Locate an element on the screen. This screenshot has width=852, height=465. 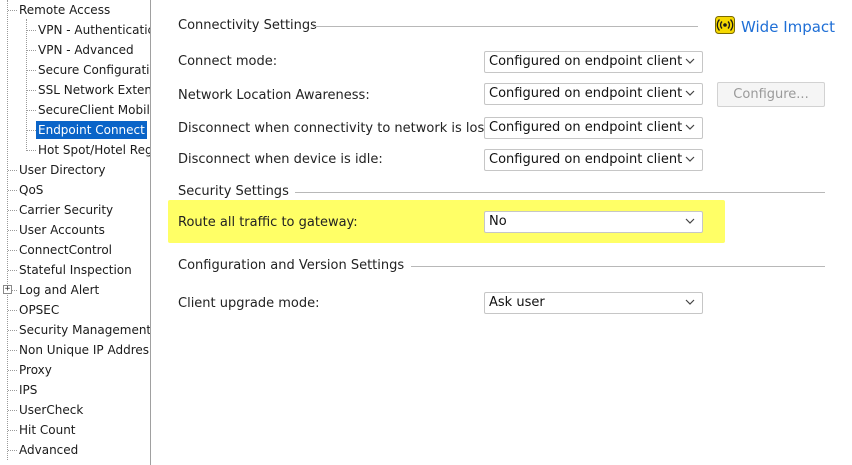
tree-item-secureclient-mobile: SecureClient Mobile is located at coordinates (93, 110).